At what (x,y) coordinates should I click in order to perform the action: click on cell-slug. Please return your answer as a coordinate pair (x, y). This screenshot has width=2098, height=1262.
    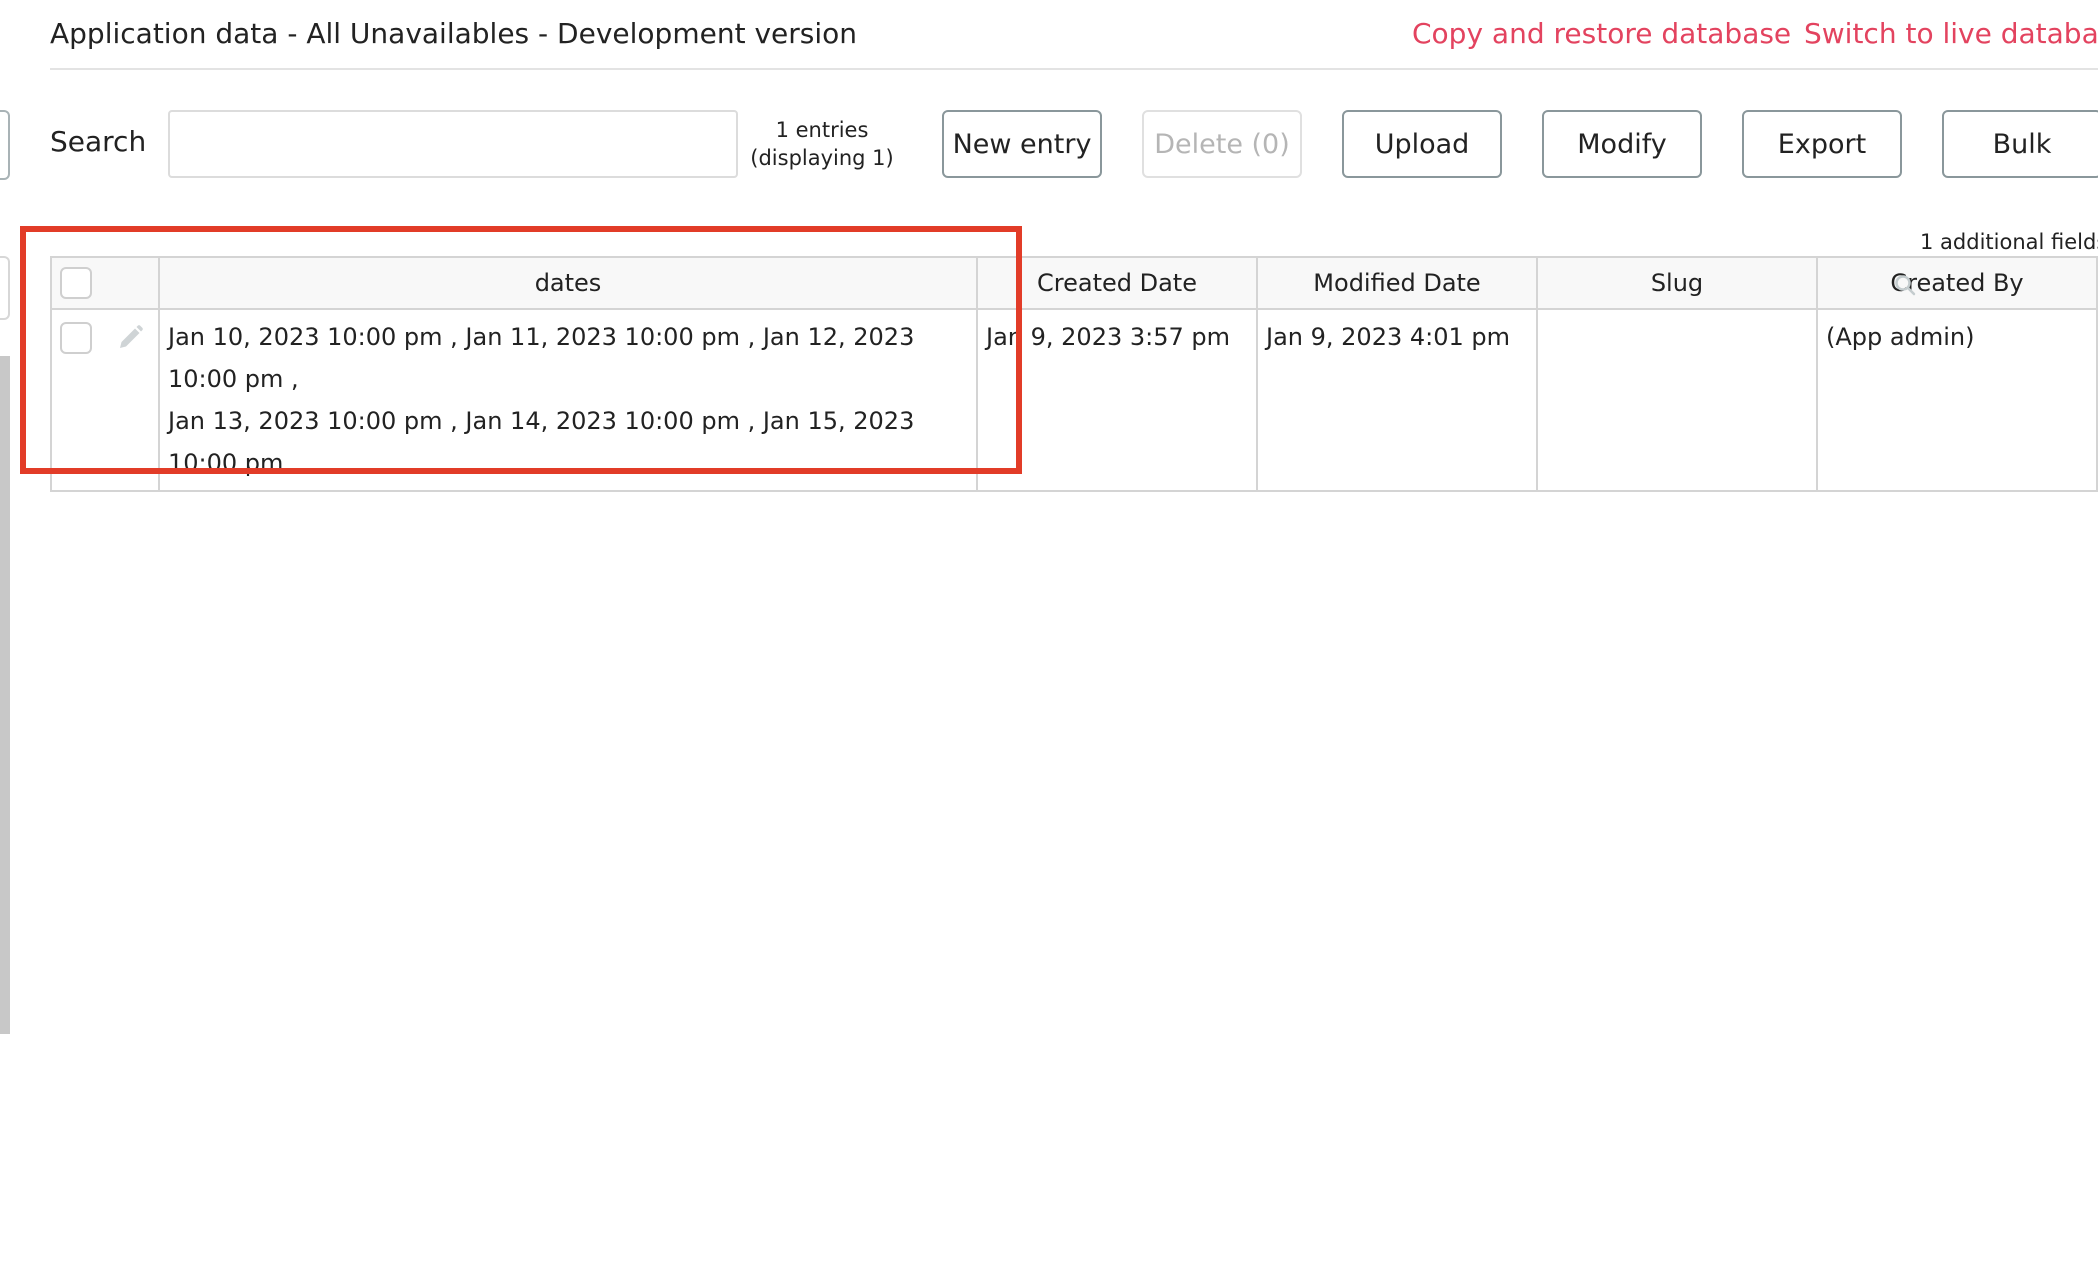
    Looking at the image, I should click on (1677, 400).